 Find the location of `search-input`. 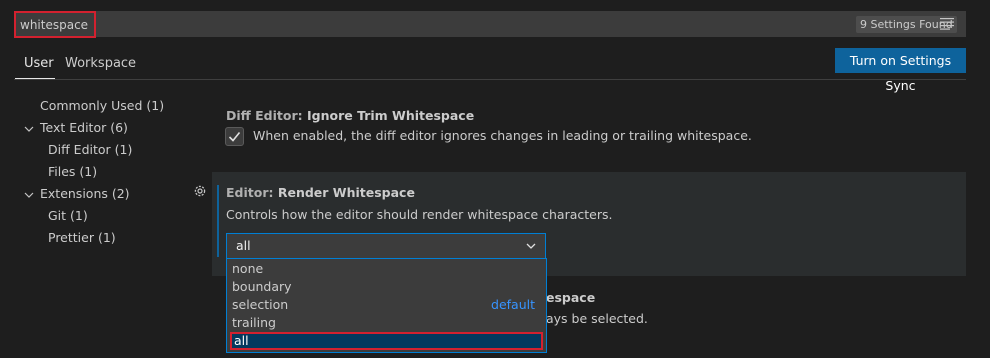

search-input is located at coordinates (55, 24).